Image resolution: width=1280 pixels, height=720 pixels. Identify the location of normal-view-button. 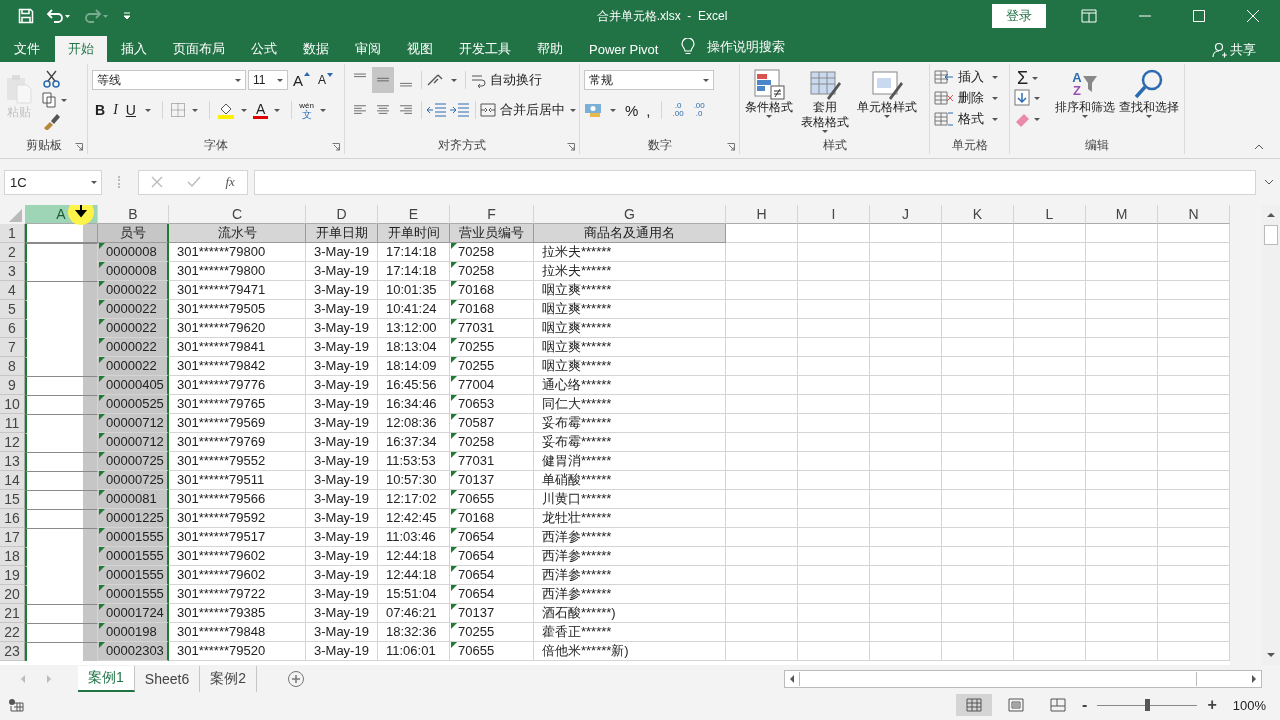
(974, 705).